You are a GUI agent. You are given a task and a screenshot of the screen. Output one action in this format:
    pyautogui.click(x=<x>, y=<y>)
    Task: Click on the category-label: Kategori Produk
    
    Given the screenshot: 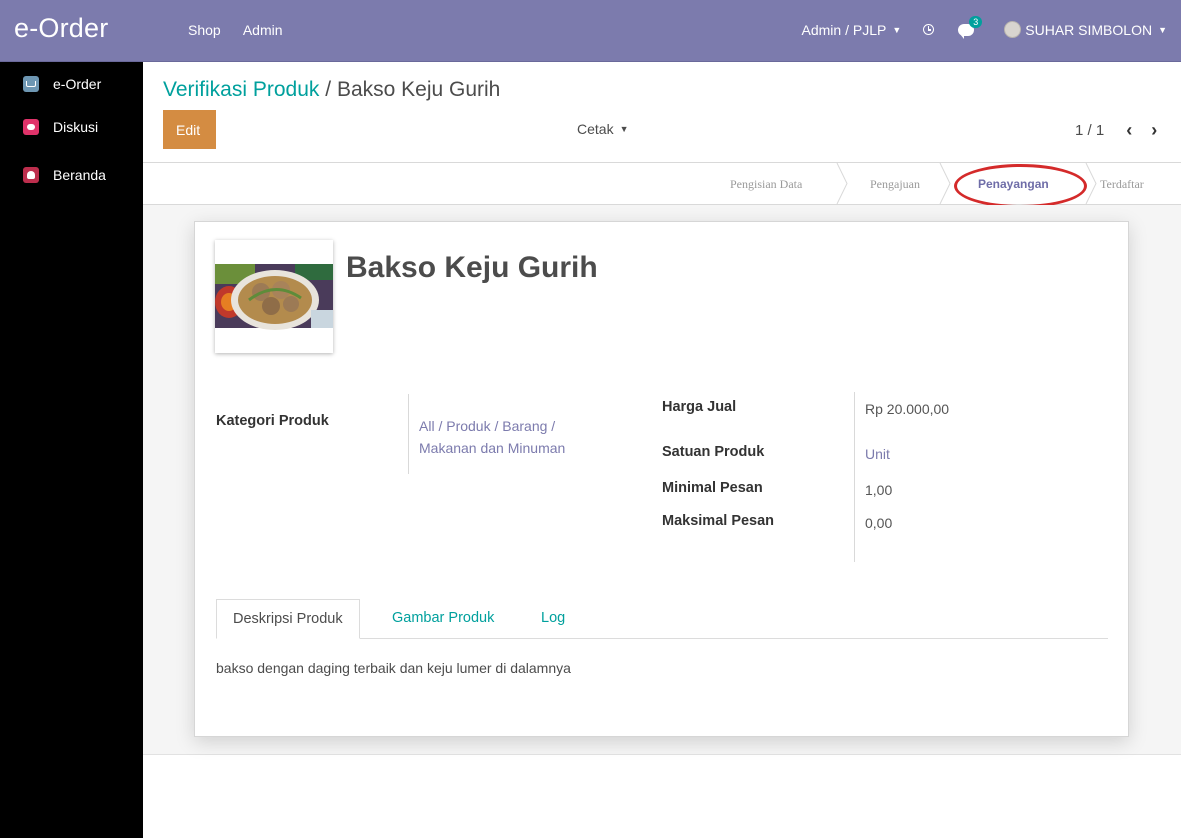 What is the action you would take?
    pyautogui.click(x=272, y=421)
    